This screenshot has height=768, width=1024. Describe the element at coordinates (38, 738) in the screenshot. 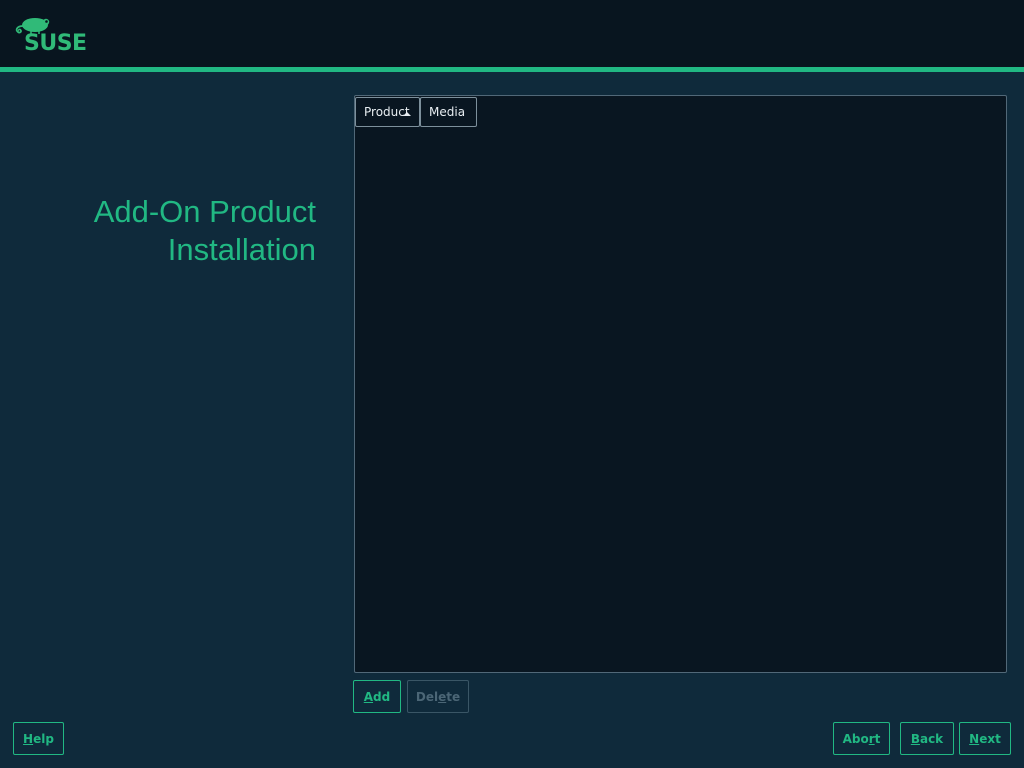

I see `help-button: Help` at that location.